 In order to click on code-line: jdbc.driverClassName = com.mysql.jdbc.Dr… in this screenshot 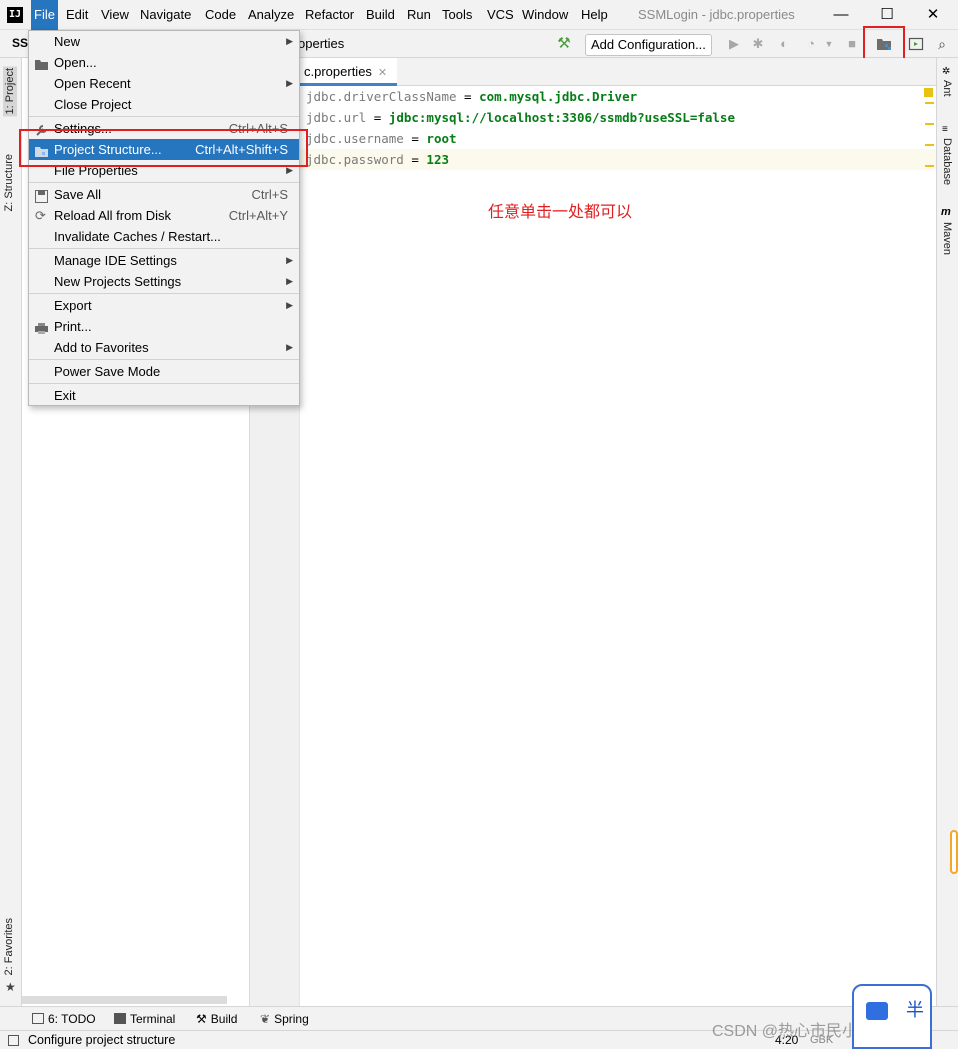, I will do `click(618, 96)`.